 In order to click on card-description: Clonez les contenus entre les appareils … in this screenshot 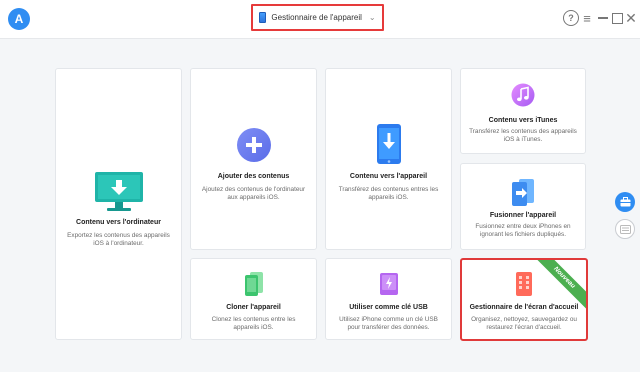, I will do `click(253, 323)`.